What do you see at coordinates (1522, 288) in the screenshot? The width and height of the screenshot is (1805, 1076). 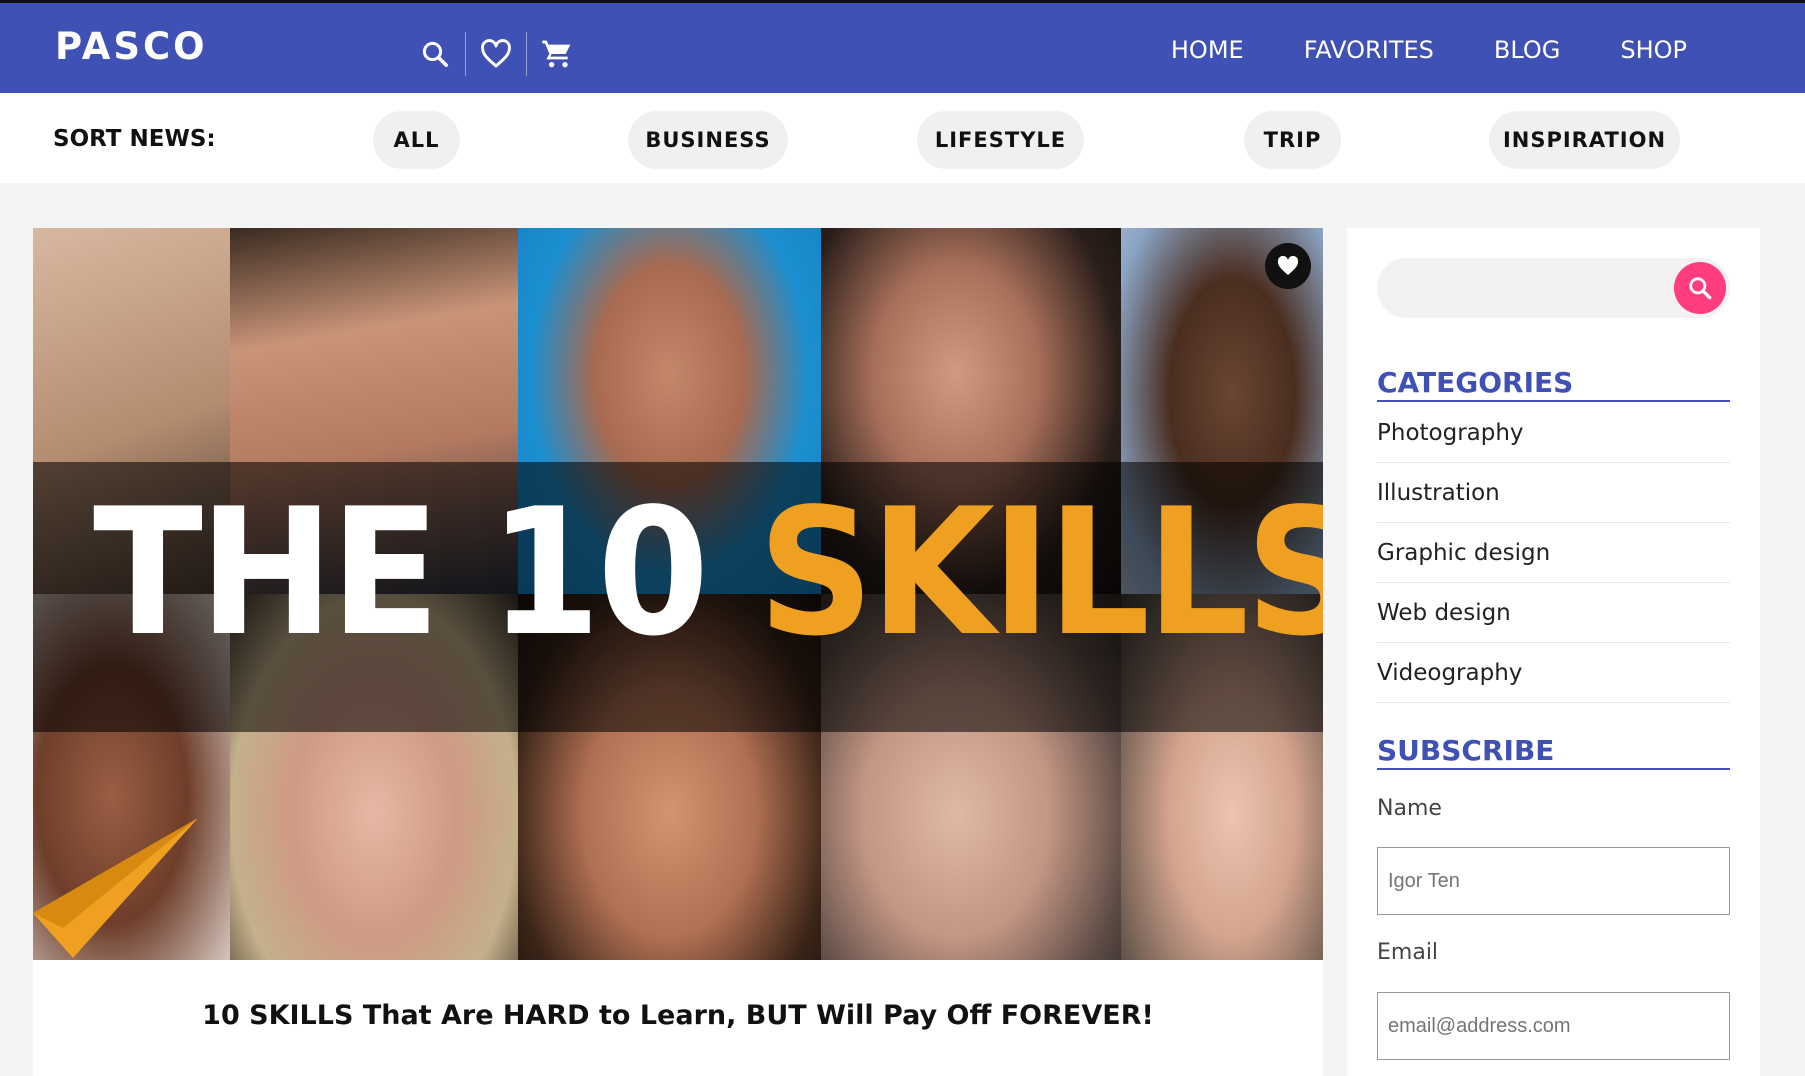 I see `search-input` at bounding box center [1522, 288].